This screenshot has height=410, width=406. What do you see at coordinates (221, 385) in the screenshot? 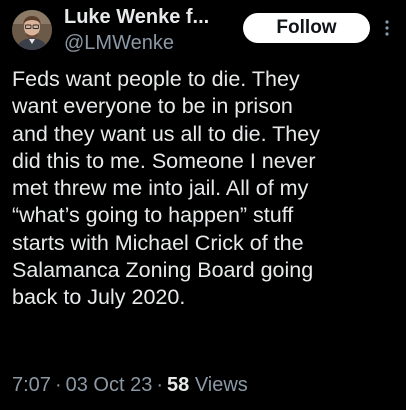
I see `views-label: Views` at bounding box center [221, 385].